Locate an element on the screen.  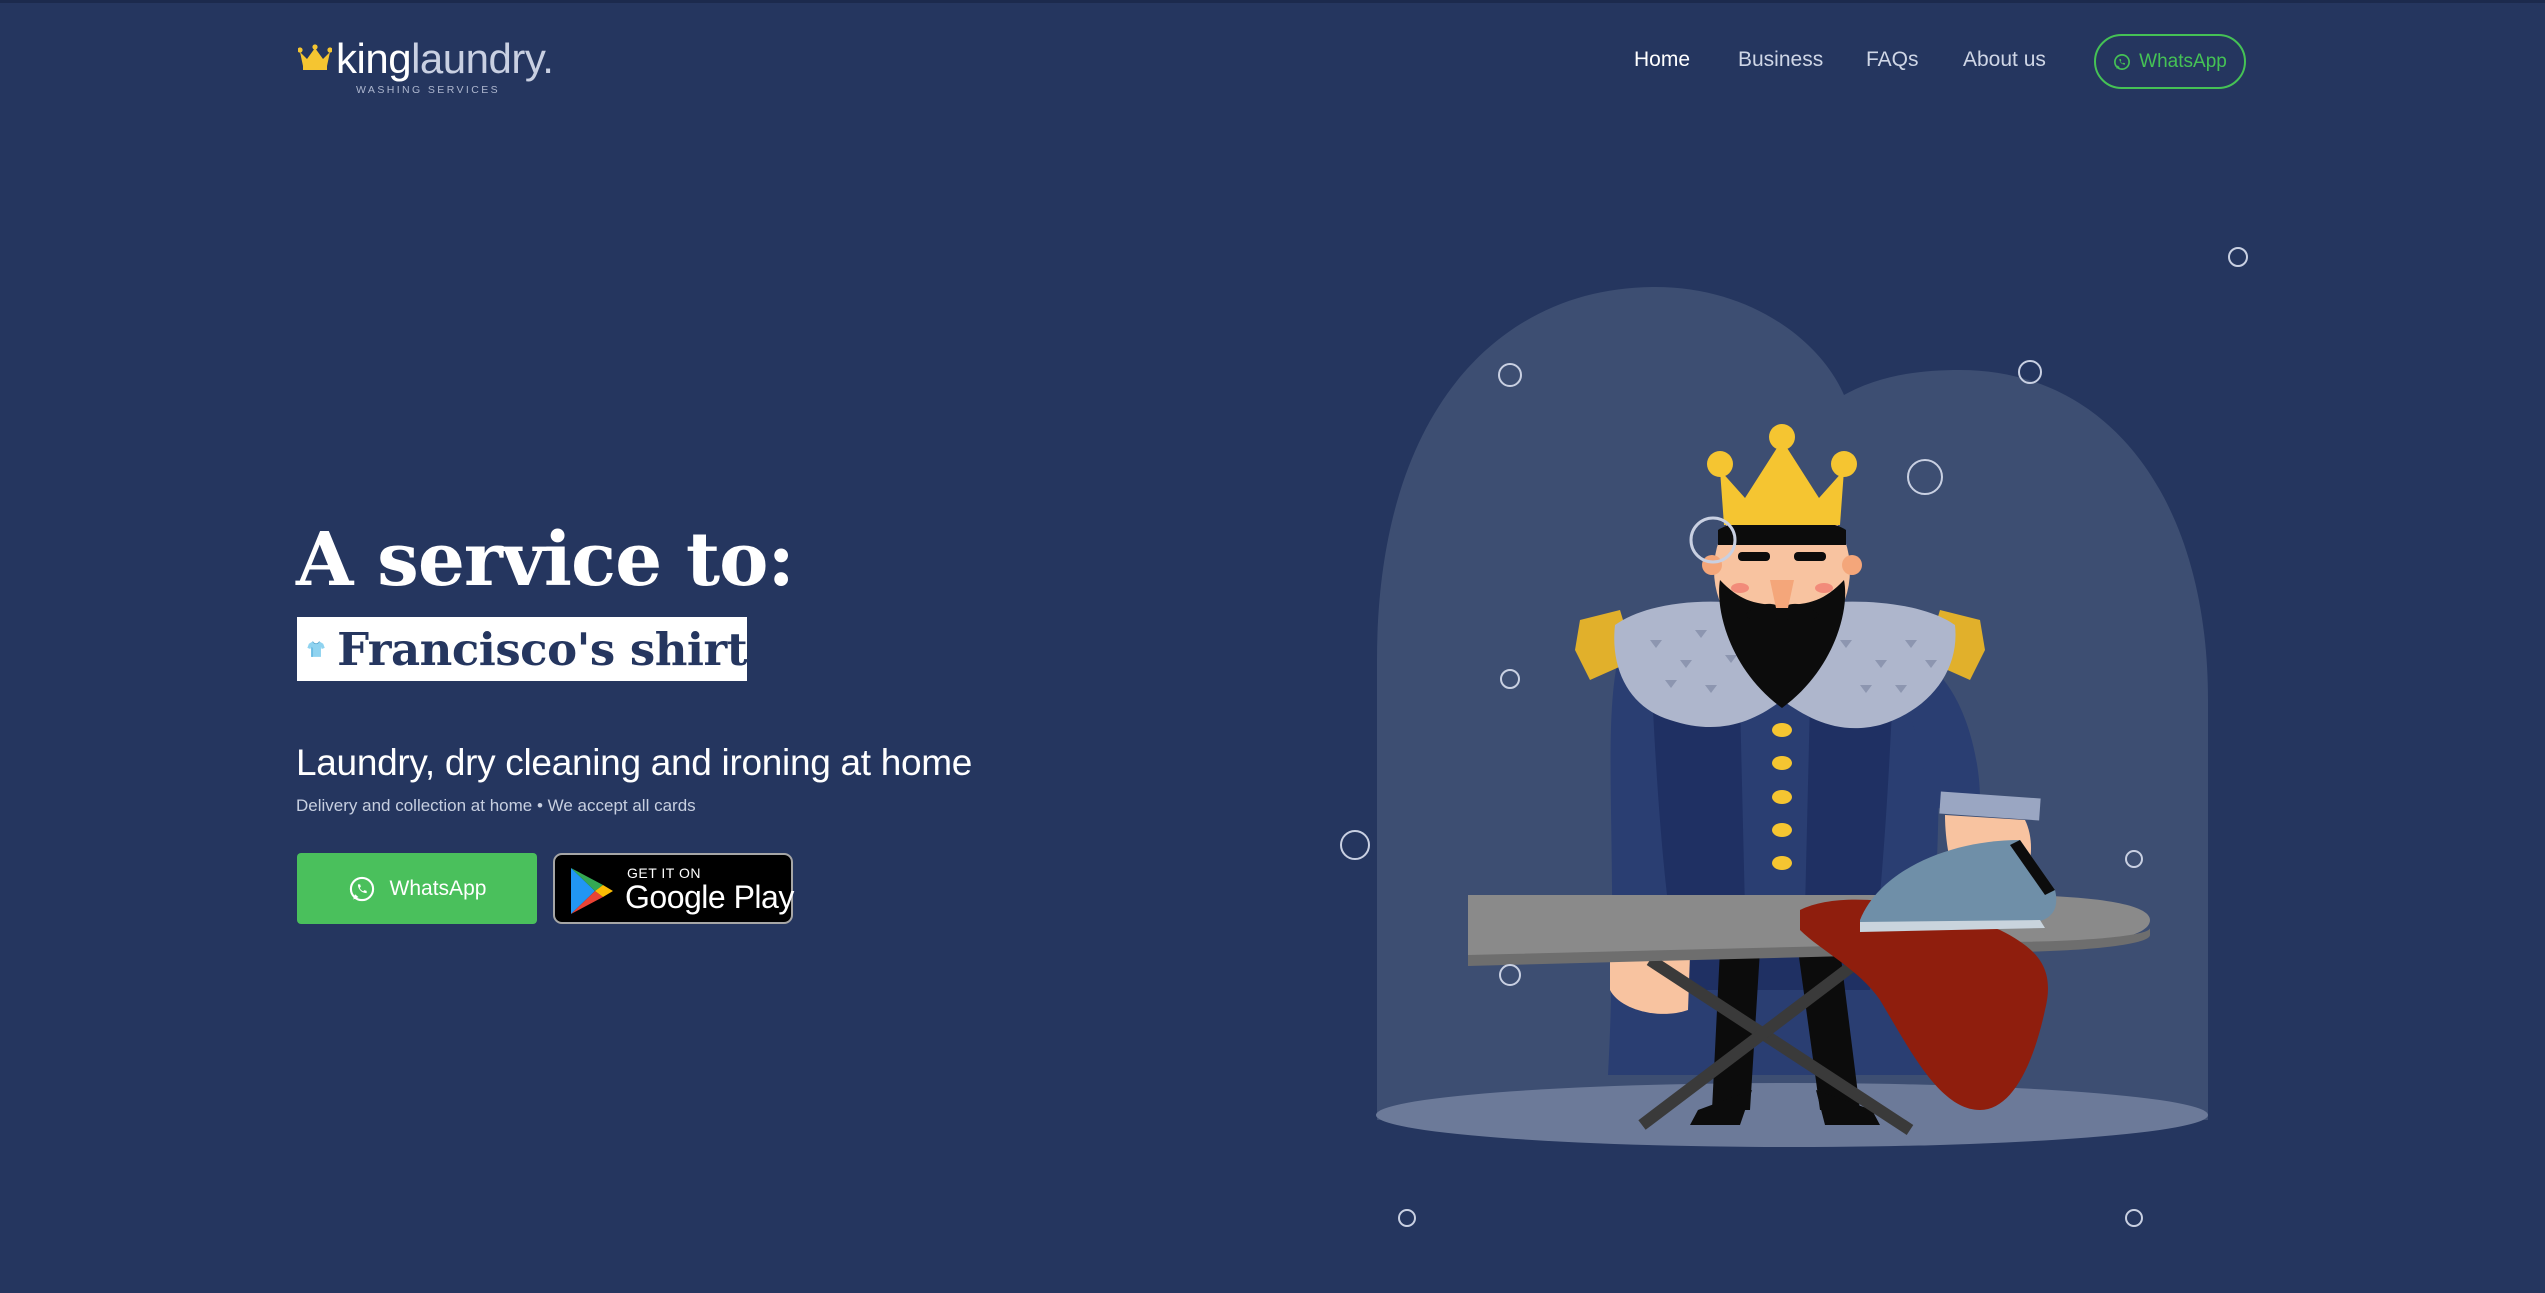
google-play-icon is located at coordinates (592, 891).